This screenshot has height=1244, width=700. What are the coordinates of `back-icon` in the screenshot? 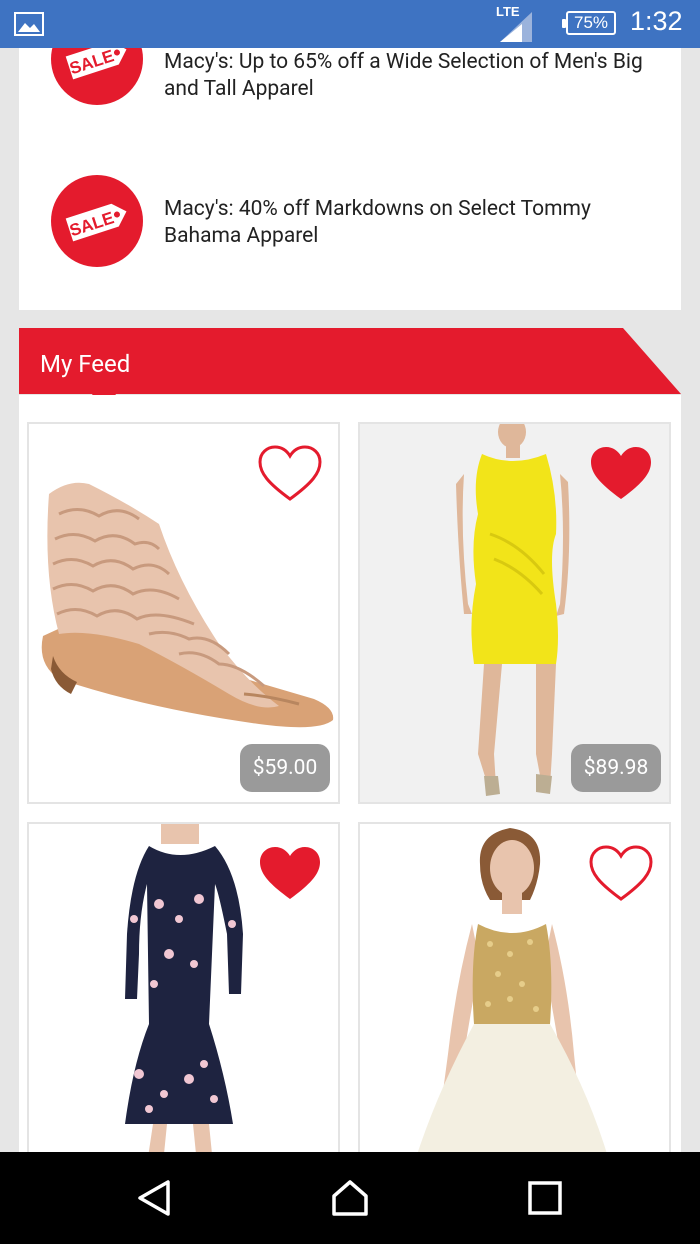 It's located at (156, 1198).